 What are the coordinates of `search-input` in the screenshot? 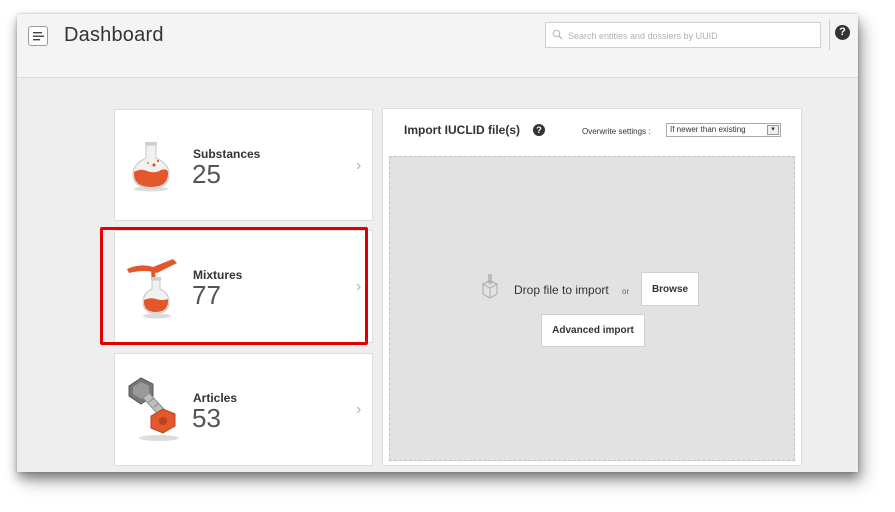 It's located at (690, 36).